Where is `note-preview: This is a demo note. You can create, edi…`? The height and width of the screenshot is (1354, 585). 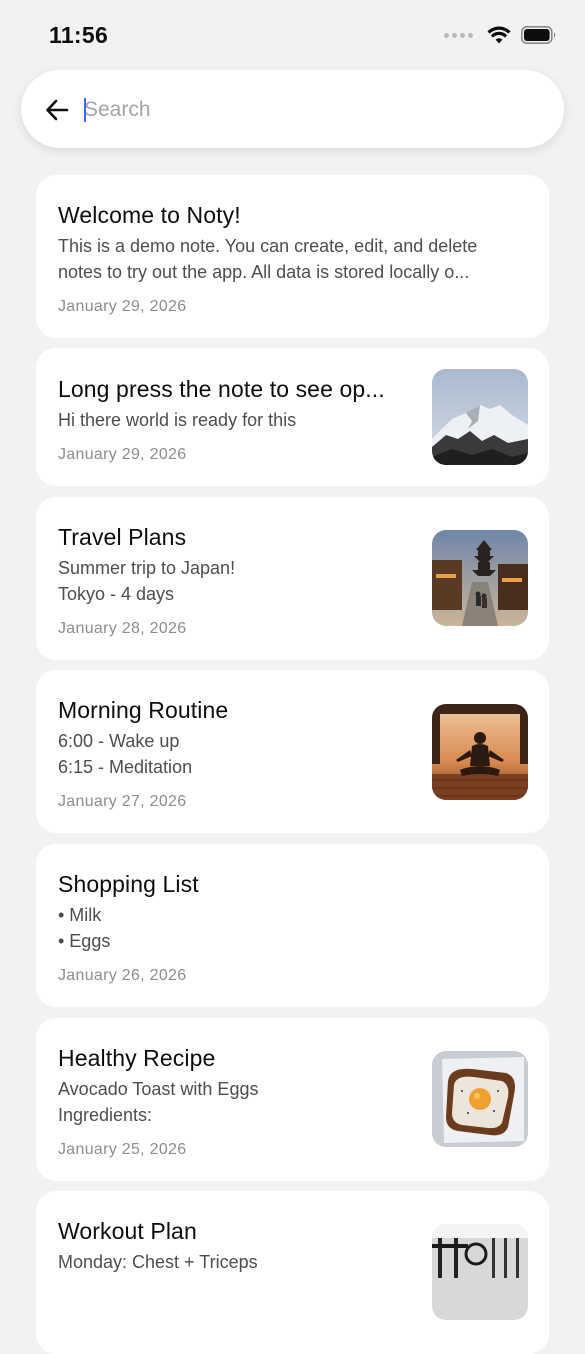 note-preview: This is a demo note. You can create, edi… is located at coordinates (268, 259).